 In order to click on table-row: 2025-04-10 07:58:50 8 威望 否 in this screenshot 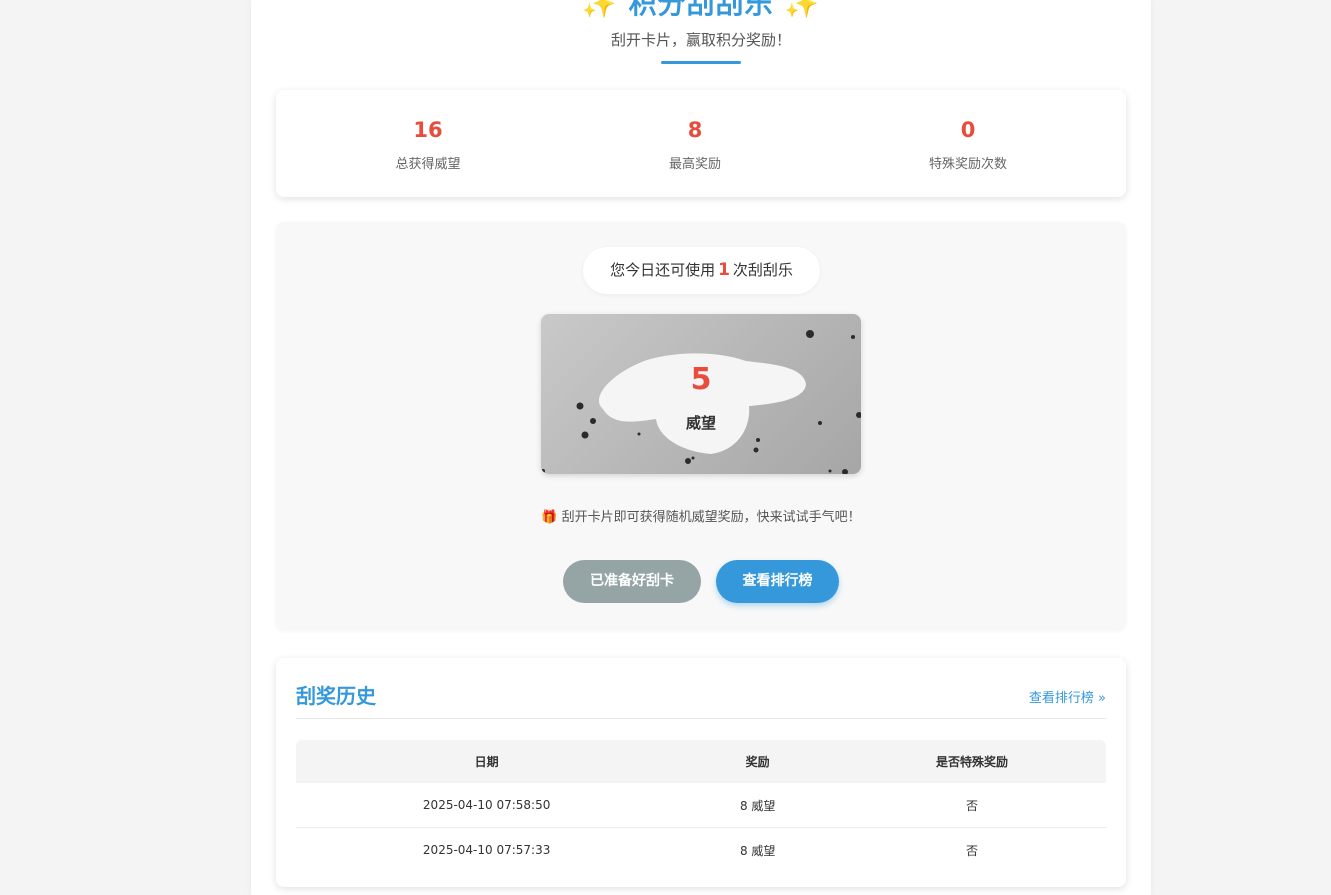, I will do `click(701, 805)`.